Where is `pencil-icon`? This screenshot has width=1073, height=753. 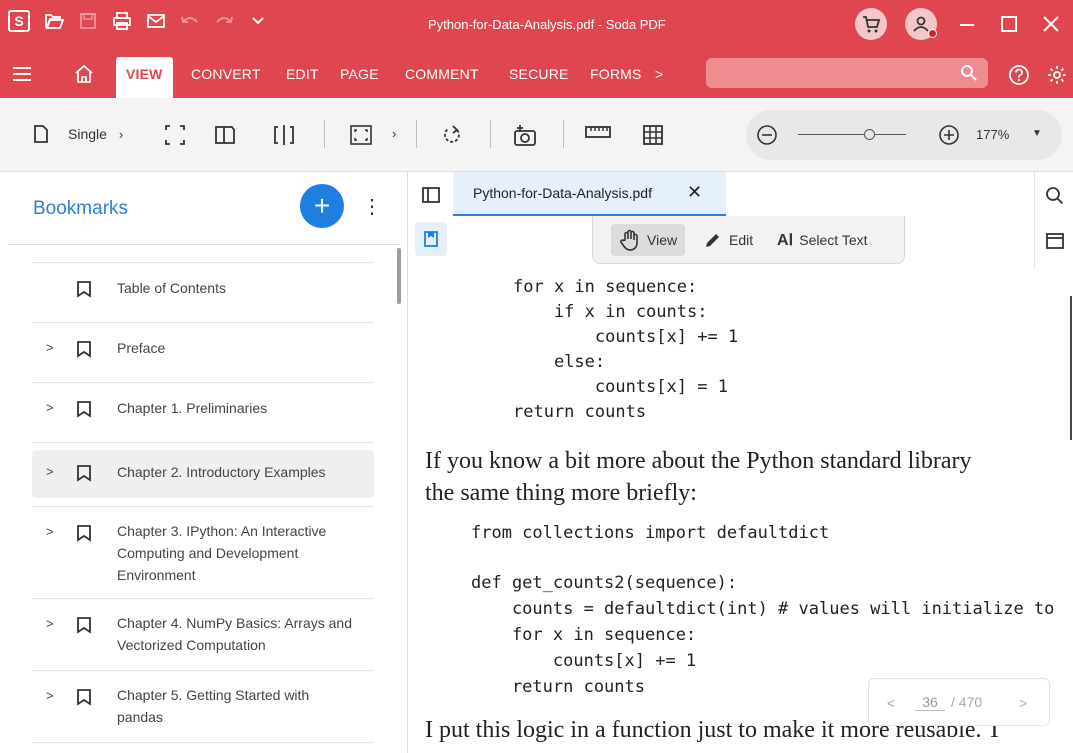
pencil-icon is located at coordinates (712, 240).